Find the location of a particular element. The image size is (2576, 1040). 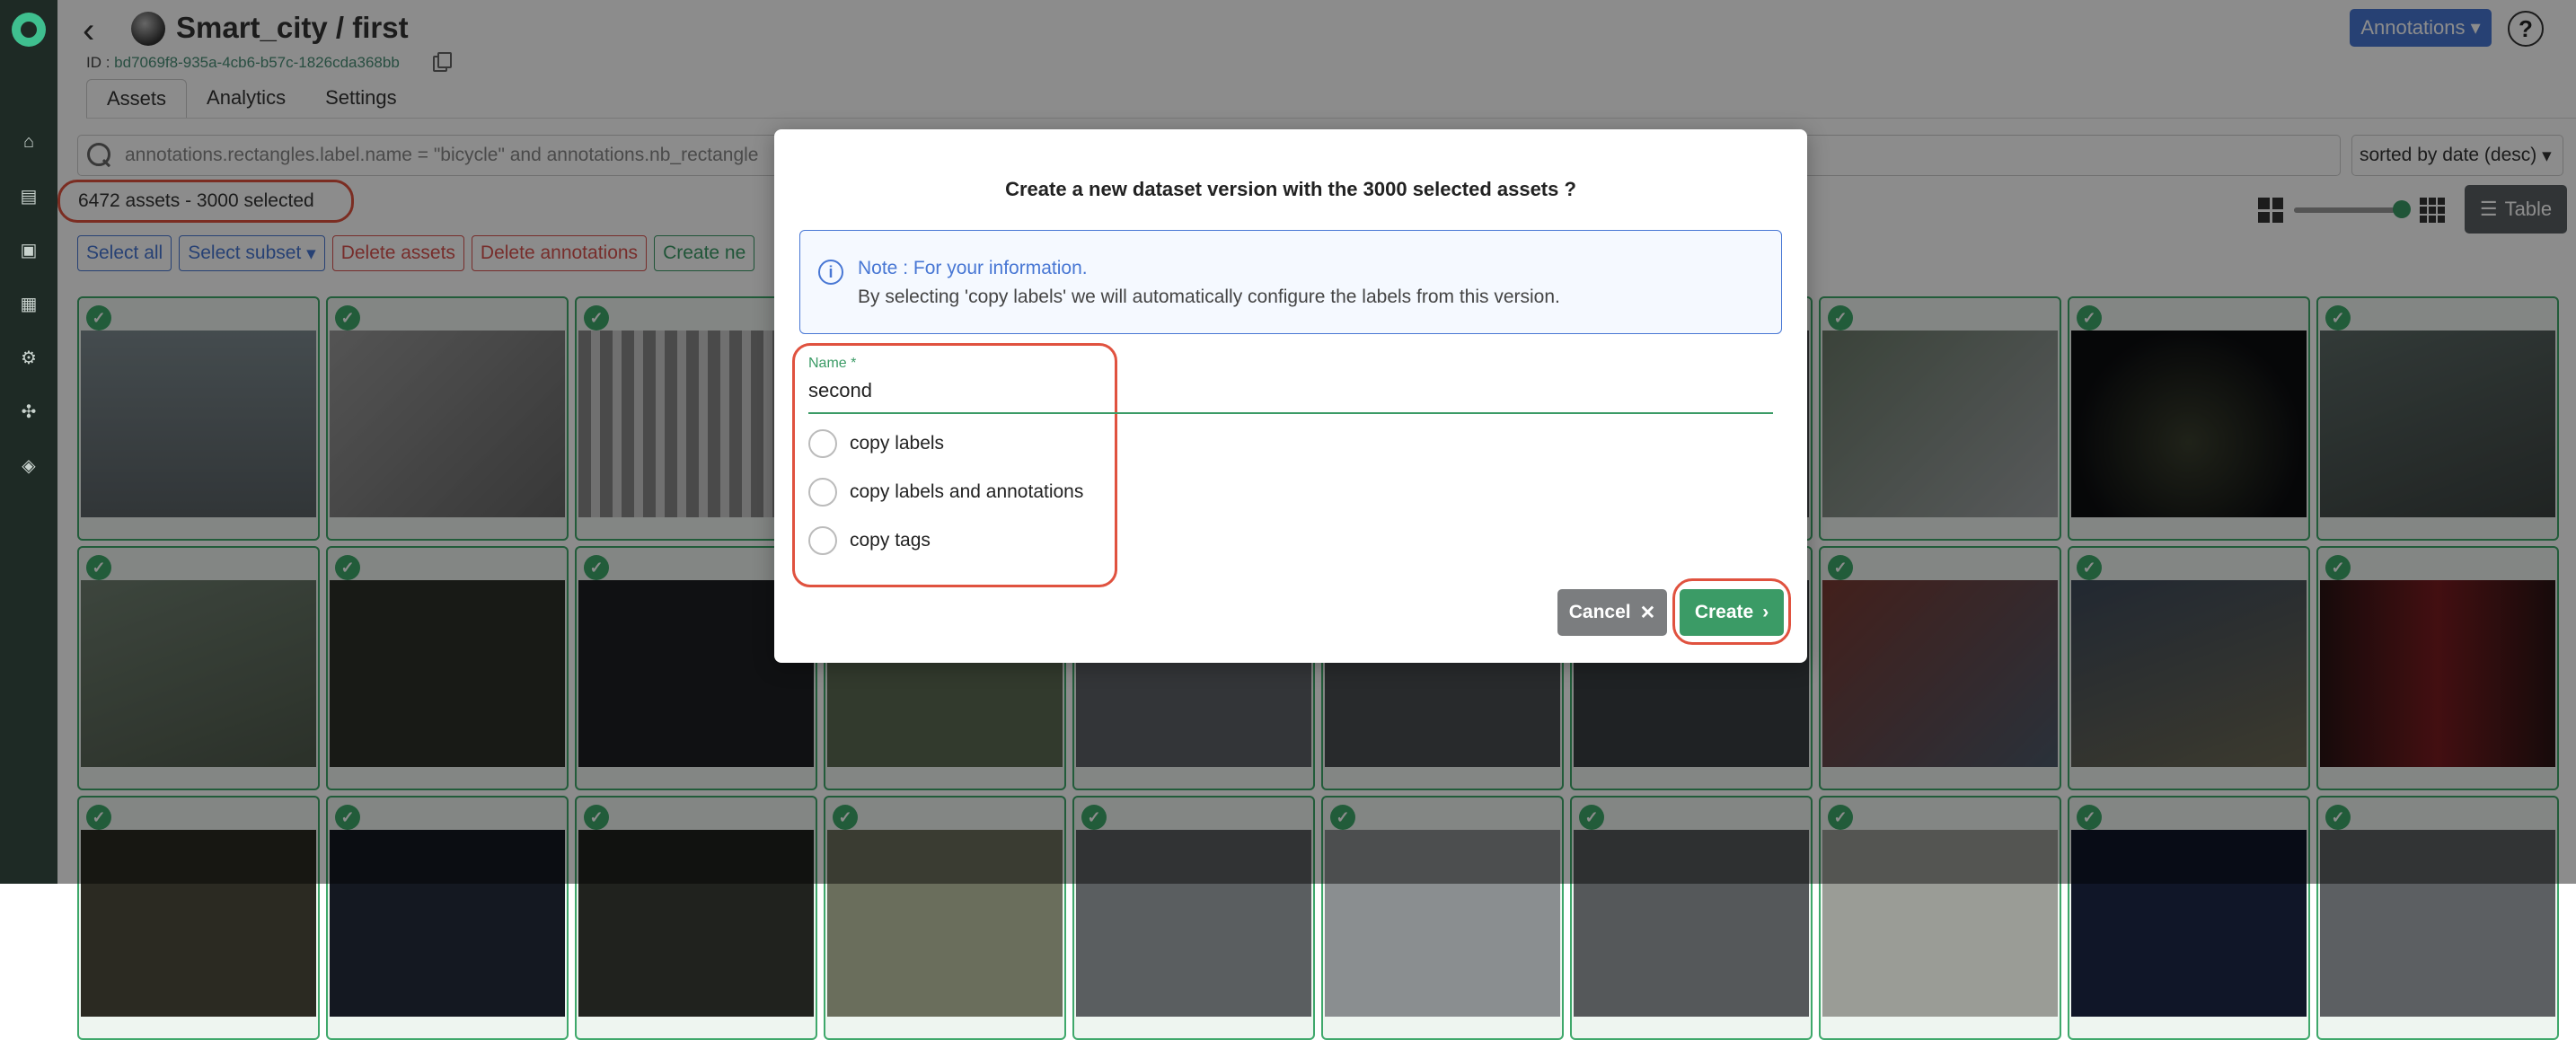

create-label: Create is located at coordinates (1724, 612).